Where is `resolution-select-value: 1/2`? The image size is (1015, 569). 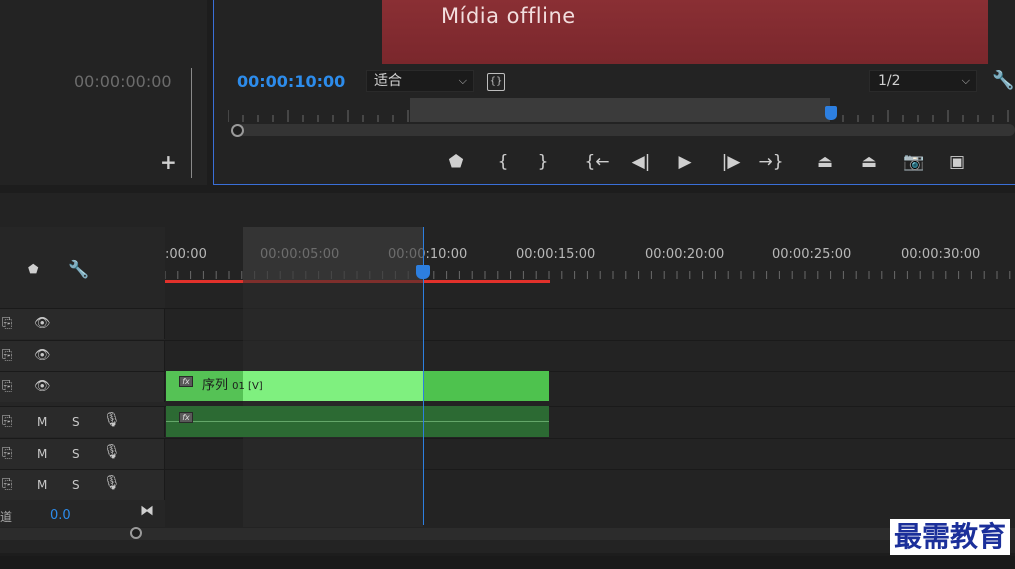 resolution-select-value: 1/2 is located at coordinates (889, 81).